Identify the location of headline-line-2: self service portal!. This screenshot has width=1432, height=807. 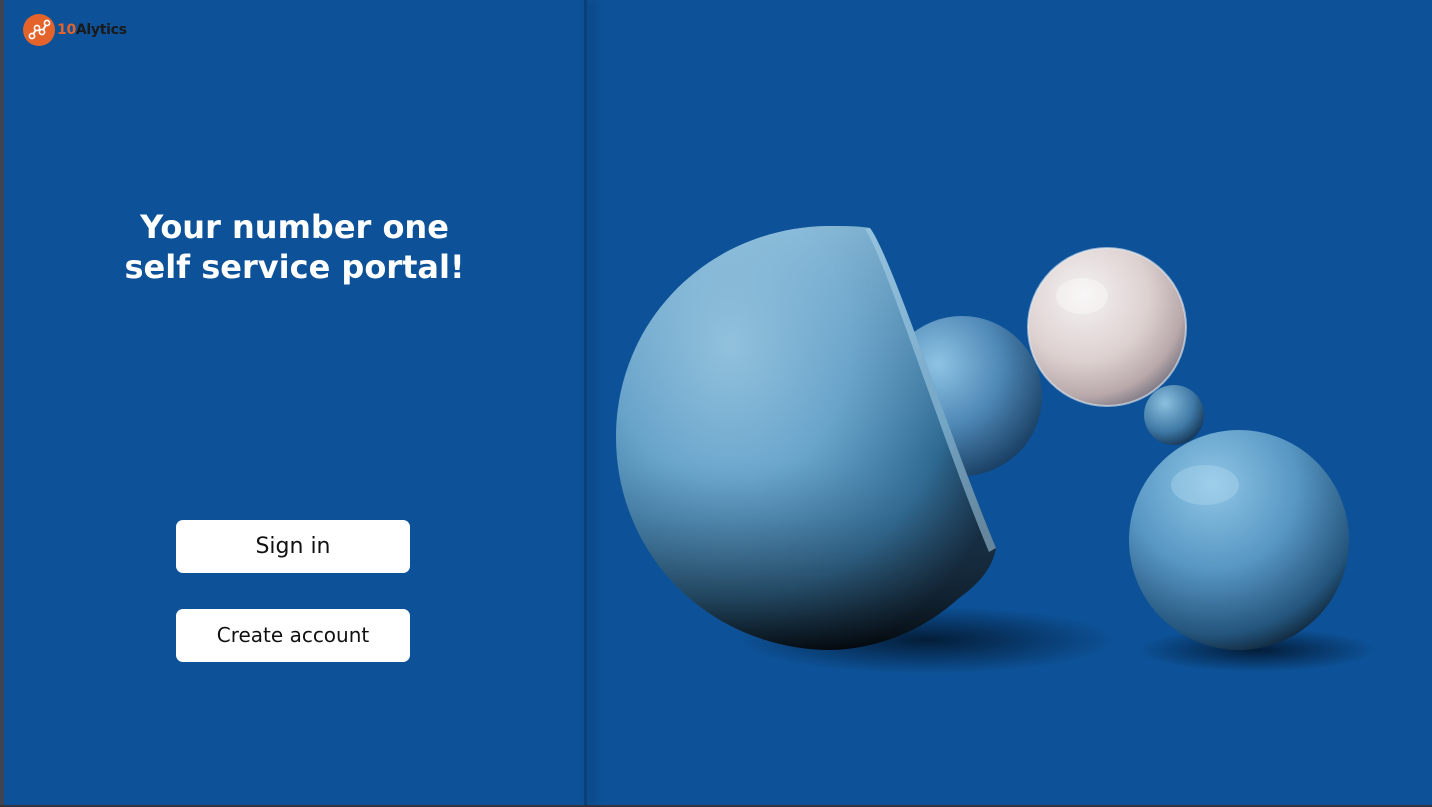
(294, 267).